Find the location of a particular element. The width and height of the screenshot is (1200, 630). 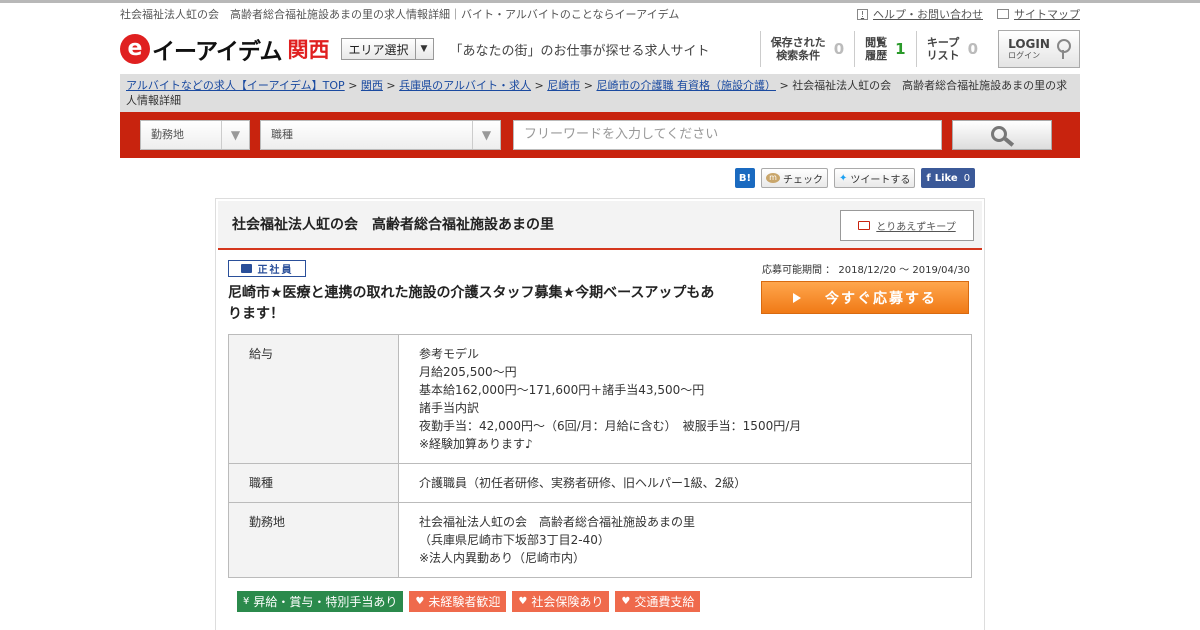

stat-value: 1 is located at coordinates (900, 49).